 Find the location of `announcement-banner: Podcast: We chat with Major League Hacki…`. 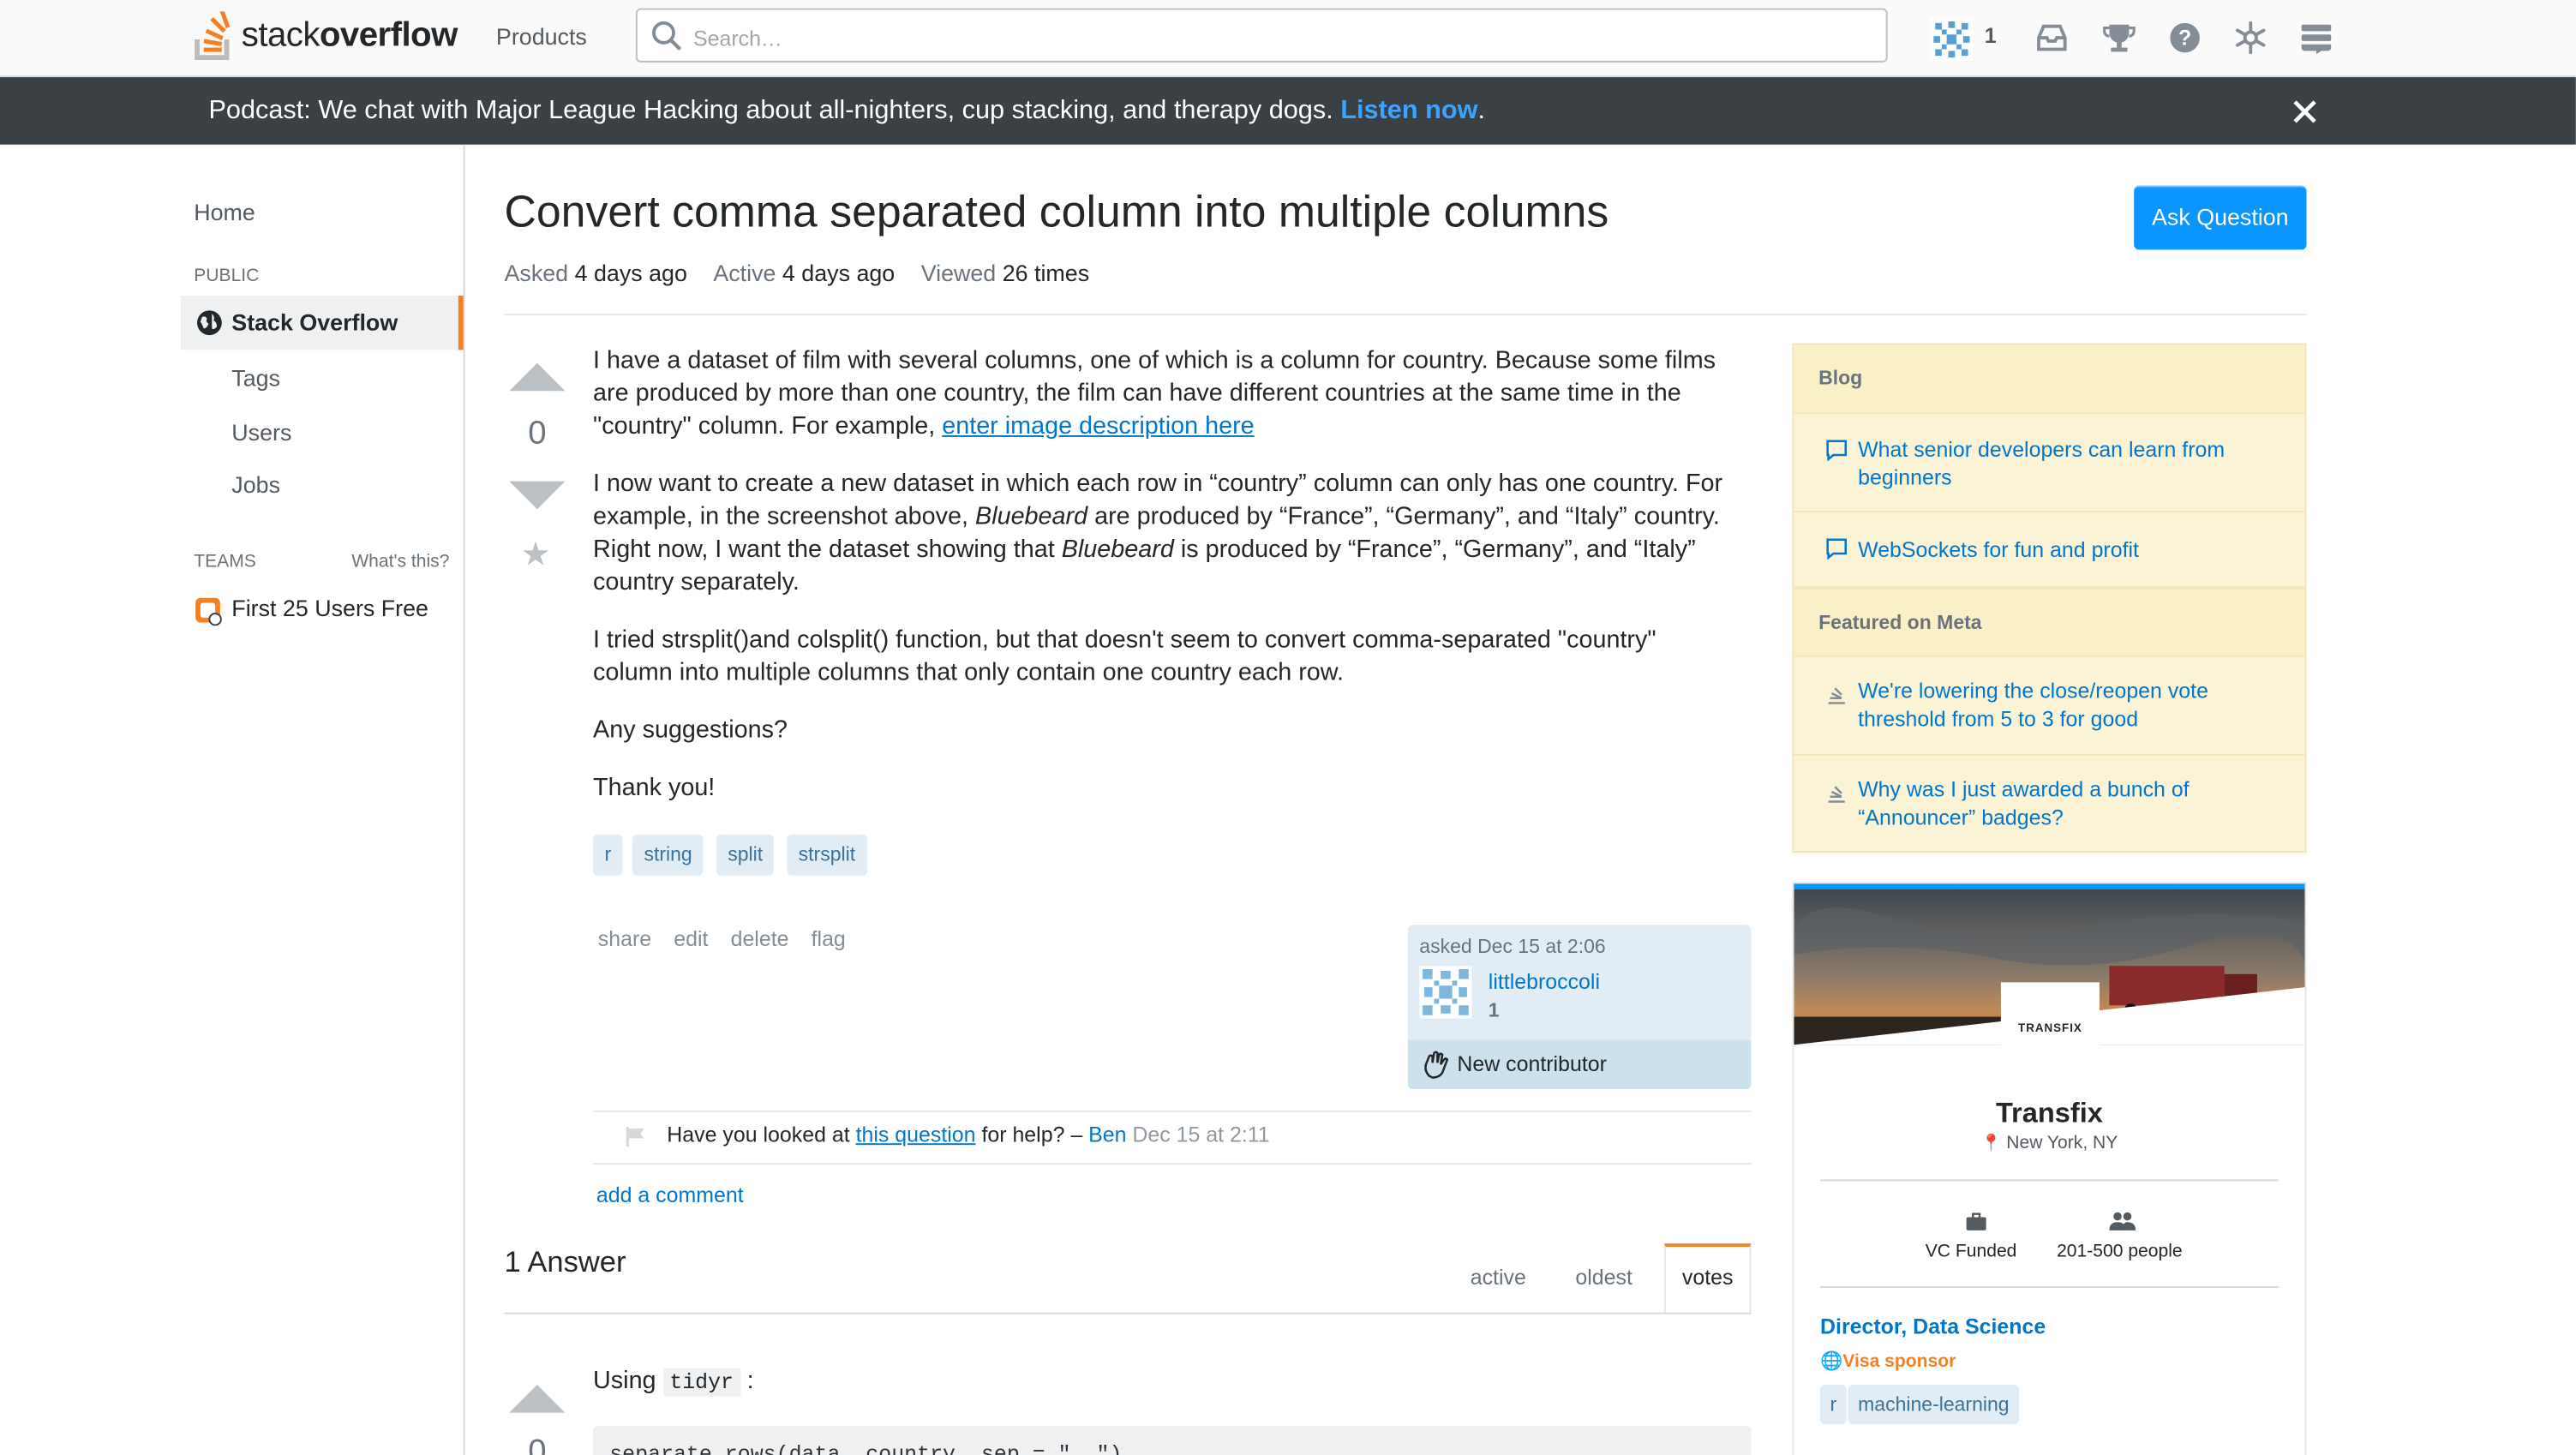

announcement-banner: Podcast: We chat with Major League Hacki… is located at coordinates (1288, 111).